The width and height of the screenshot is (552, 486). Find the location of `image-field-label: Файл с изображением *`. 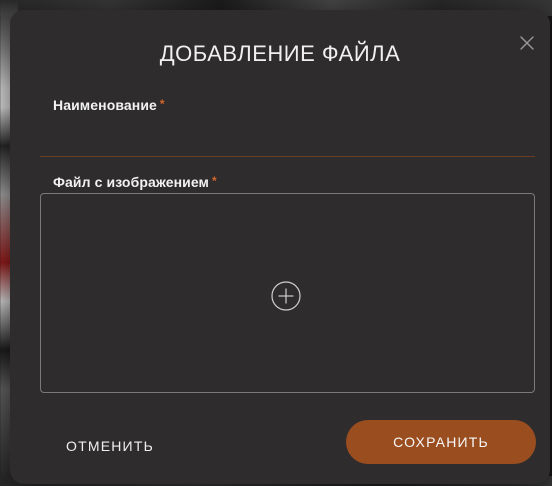

image-field-label: Файл с изображением * is located at coordinates (135, 182).